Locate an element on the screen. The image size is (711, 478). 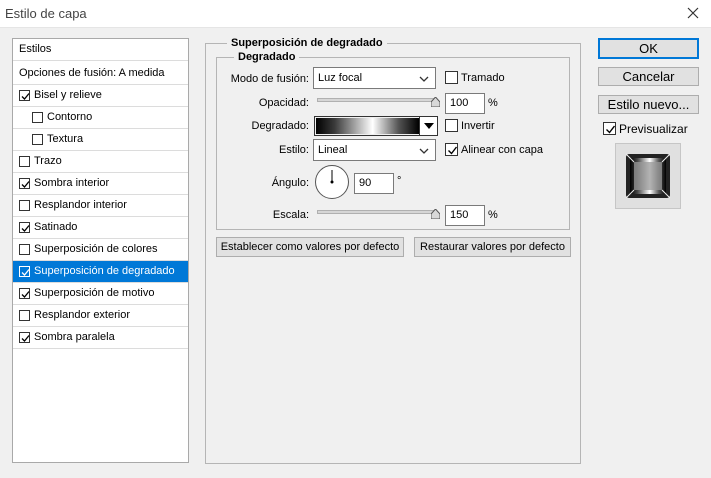
angle-dial is located at coordinates (332, 182).